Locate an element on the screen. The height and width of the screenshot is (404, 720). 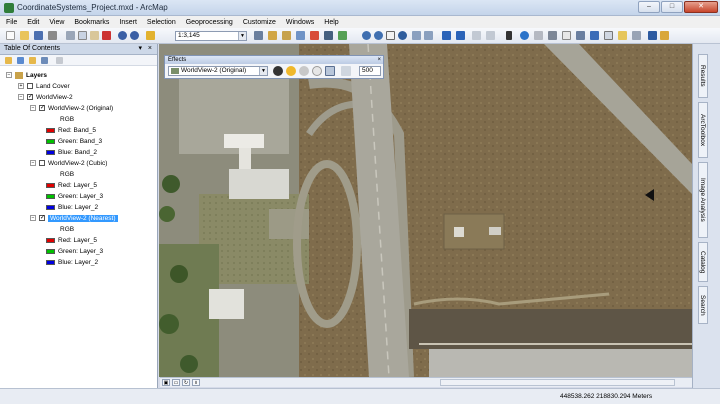
find-icon is located at coordinates (538, 35).